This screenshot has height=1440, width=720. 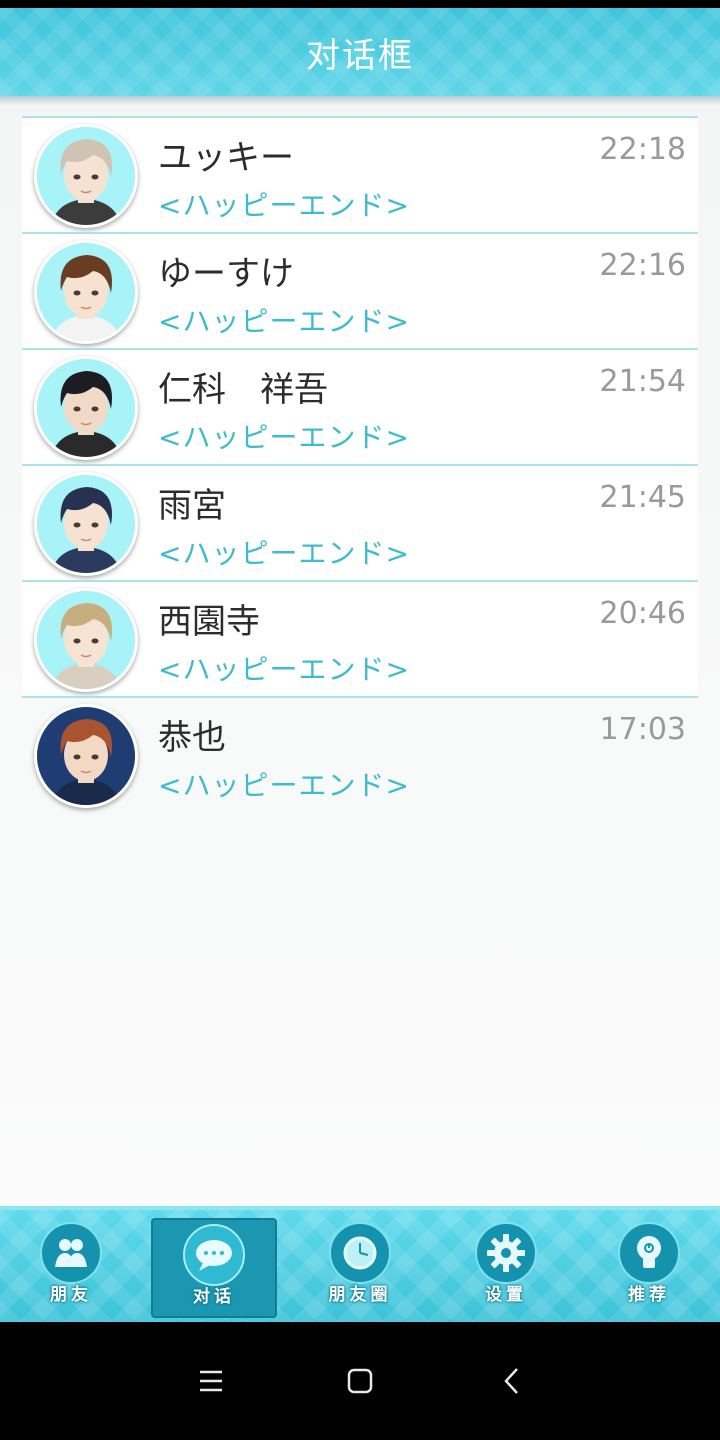 I want to click on contact-name: 西園寺, so click(x=209, y=622).